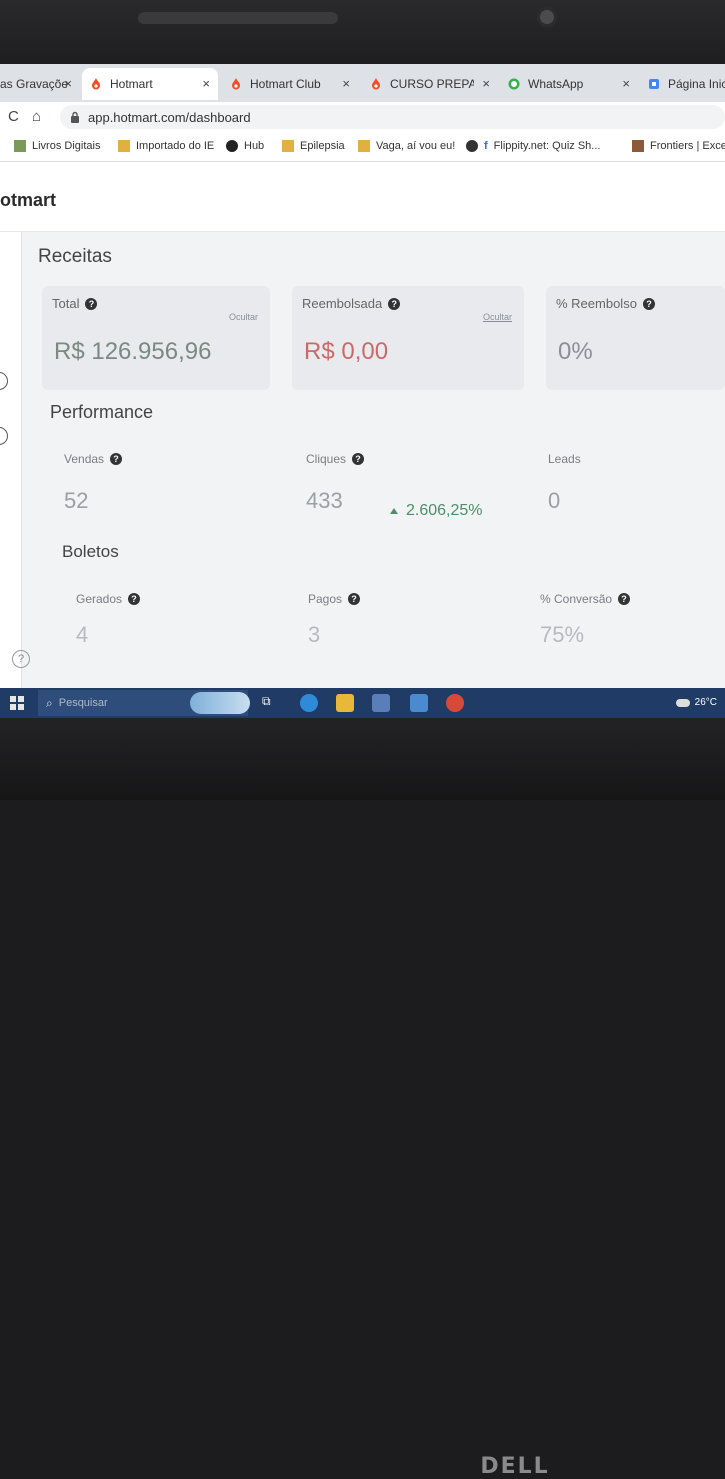  What do you see at coordinates (131, 84) in the screenshot?
I see `tab-title: Hotmart` at bounding box center [131, 84].